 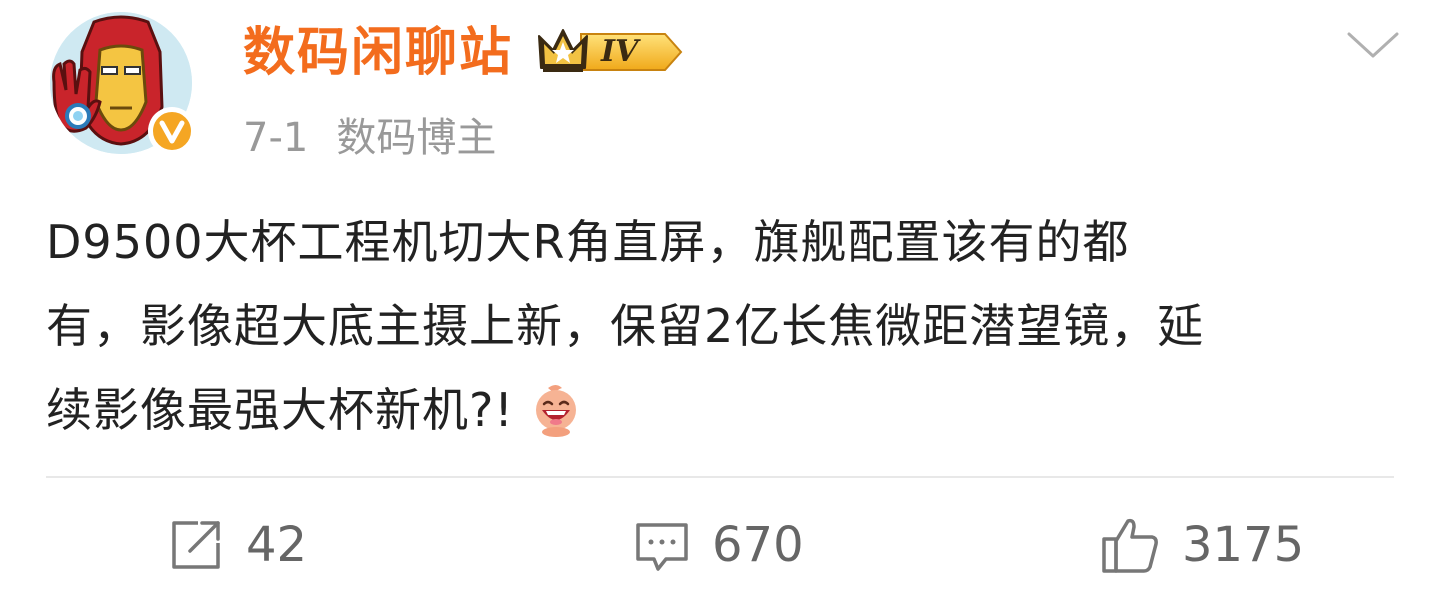 What do you see at coordinates (237, 545) in the screenshot?
I see `repost-button: 42` at bounding box center [237, 545].